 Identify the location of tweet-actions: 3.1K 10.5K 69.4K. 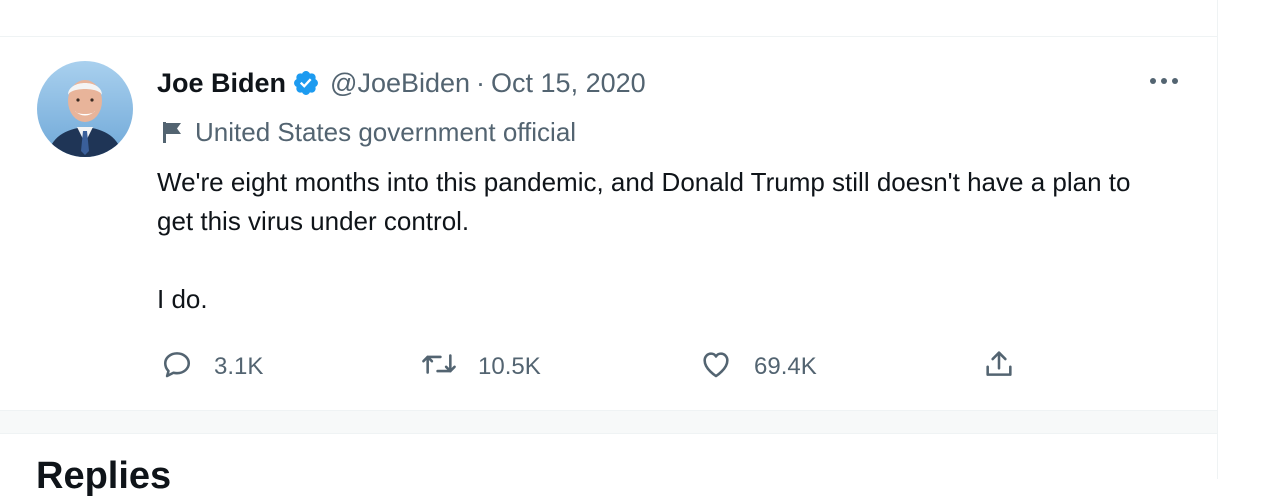
(608, 367).